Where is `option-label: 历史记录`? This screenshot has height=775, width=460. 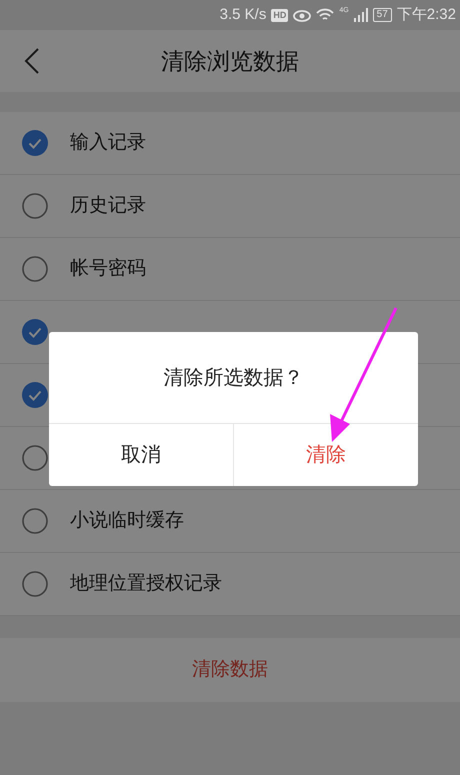
option-label: 历史记录 is located at coordinates (108, 206).